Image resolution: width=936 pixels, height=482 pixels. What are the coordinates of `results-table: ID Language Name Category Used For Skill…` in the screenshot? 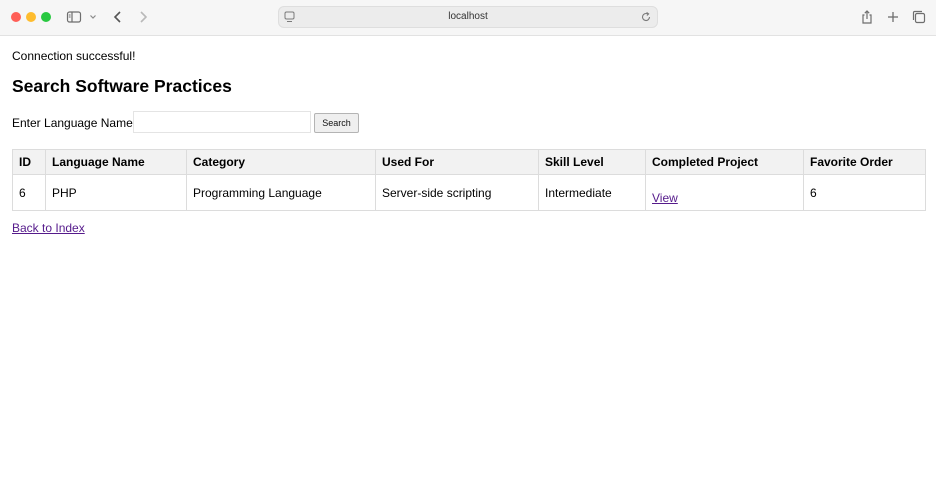 It's located at (469, 180).